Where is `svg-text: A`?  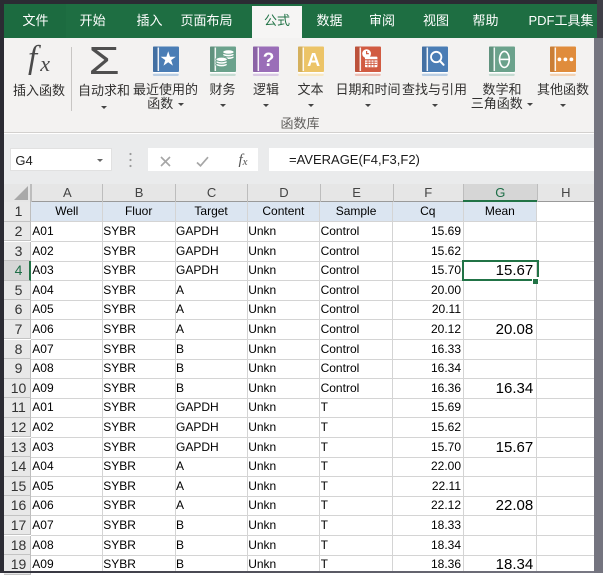 svg-text: A is located at coordinates (313, 60).